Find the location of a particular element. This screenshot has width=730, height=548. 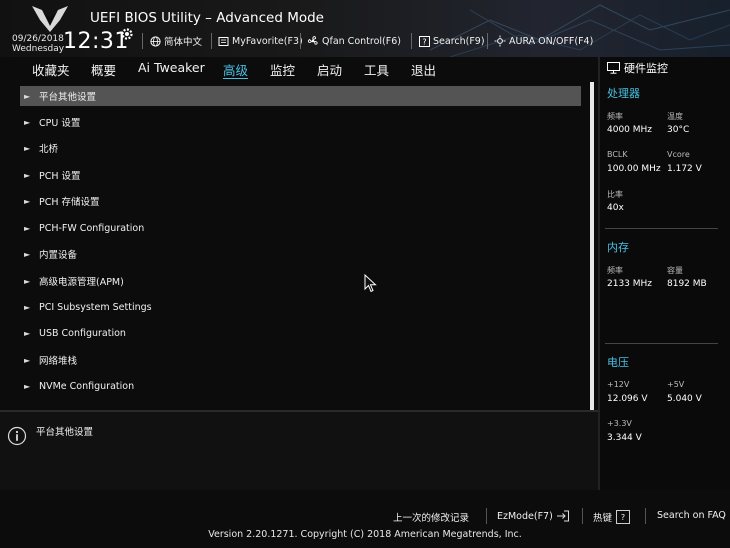

menu-item-network-stack: ► 网络堆栈 is located at coordinates (300, 360).